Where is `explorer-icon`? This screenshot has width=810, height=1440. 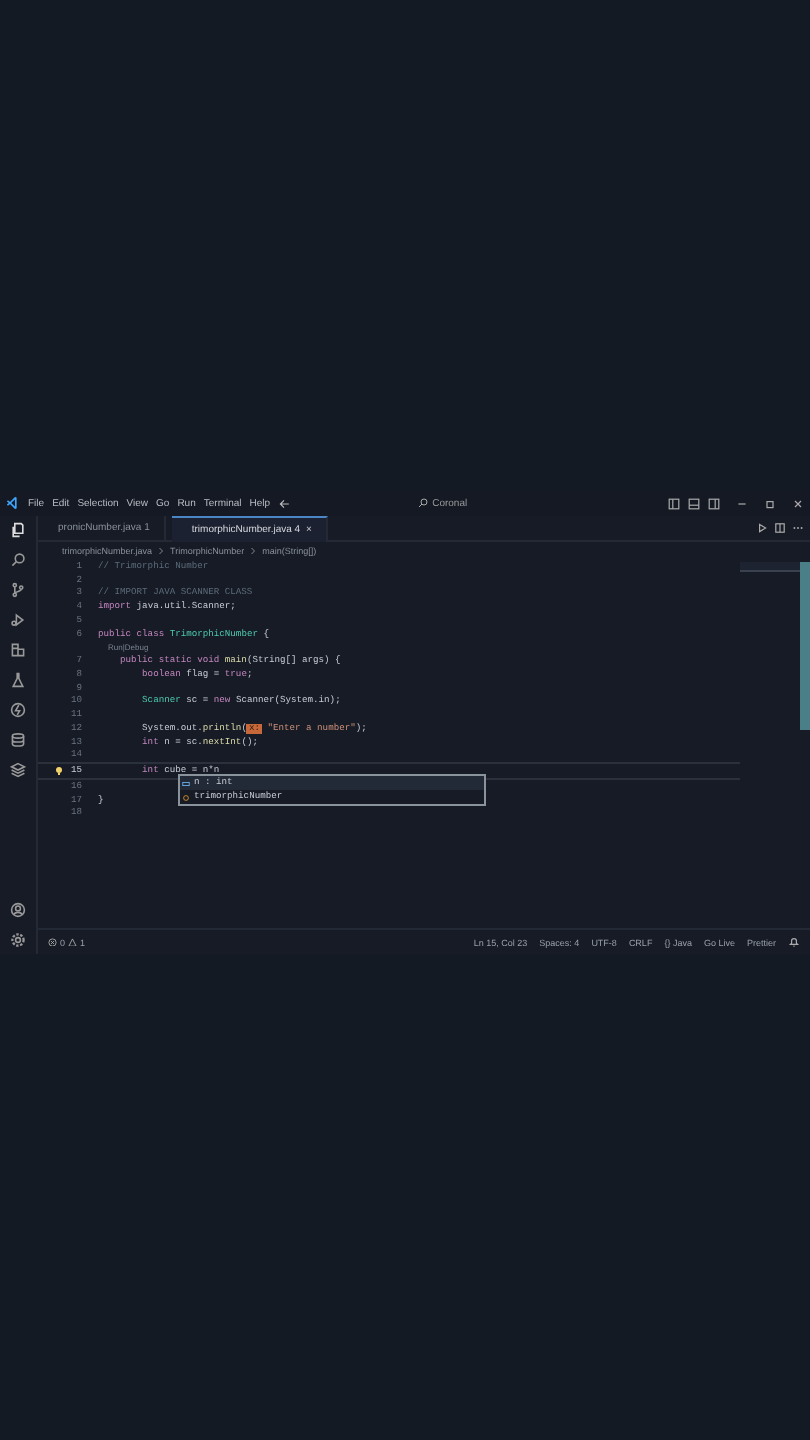 explorer-icon is located at coordinates (18, 530).